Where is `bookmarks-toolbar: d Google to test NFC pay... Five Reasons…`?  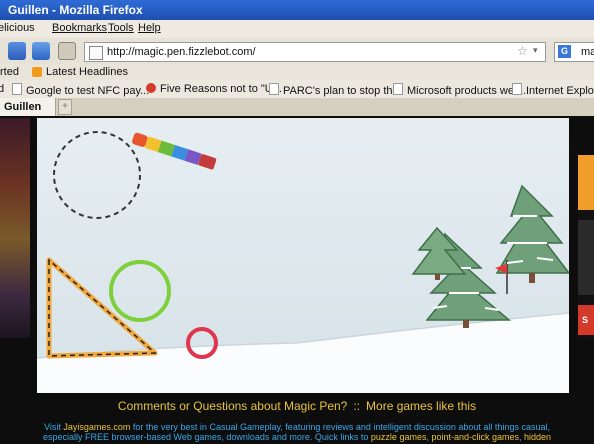 bookmarks-toolbar: d Google to test NFC pay... Five Reasons… is located at coordinates (297, 89).